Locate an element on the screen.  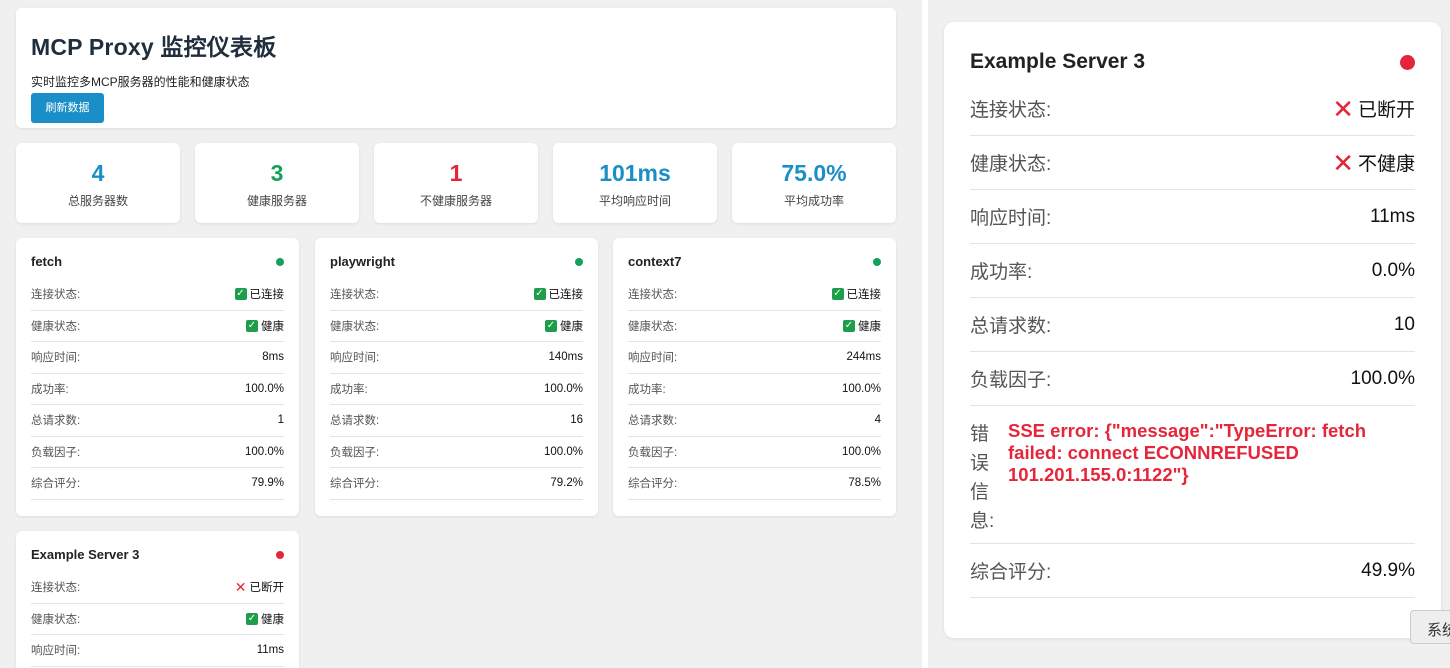
health-value: 不健康 is located at coordinates (1386, 164).